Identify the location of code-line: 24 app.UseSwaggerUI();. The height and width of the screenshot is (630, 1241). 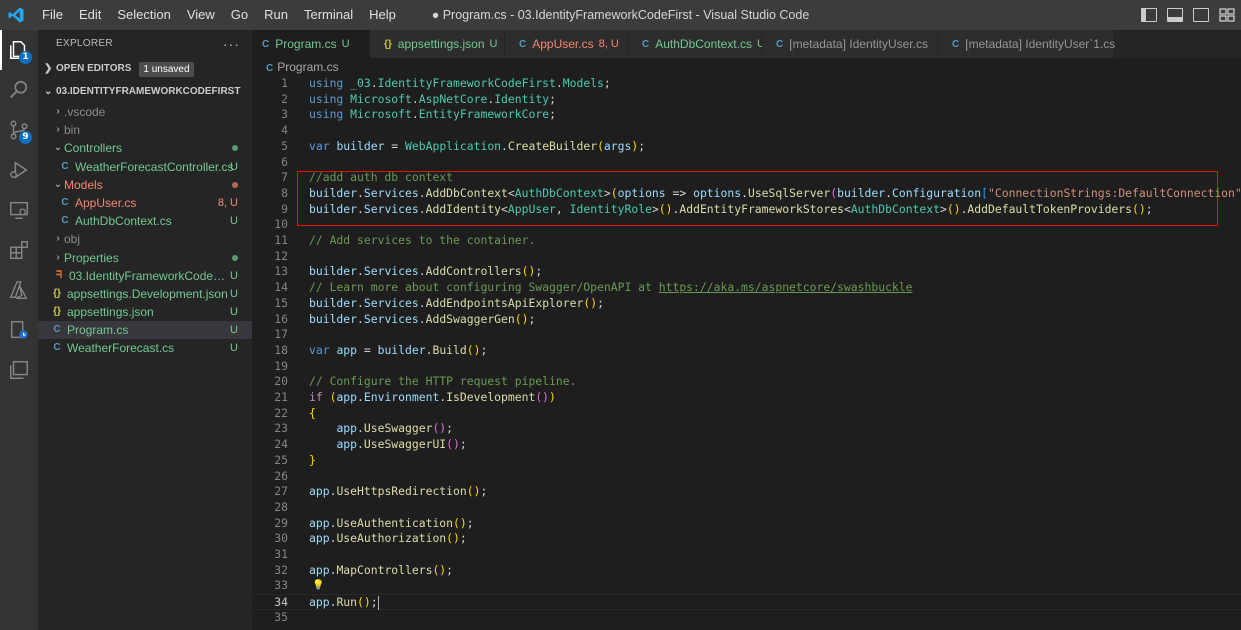
(746, 445).